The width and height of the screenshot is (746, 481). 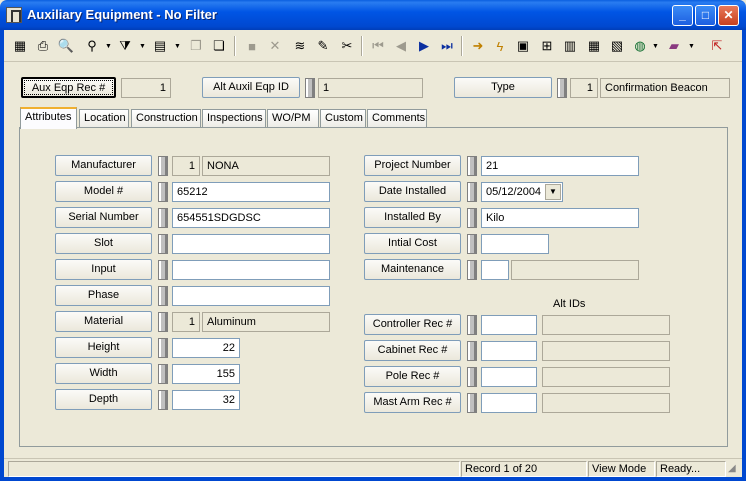 What do you see at coordinates (252, 46) in the screenshot?
I see `disabled-icon: ■` at bounding box center [252, 46].